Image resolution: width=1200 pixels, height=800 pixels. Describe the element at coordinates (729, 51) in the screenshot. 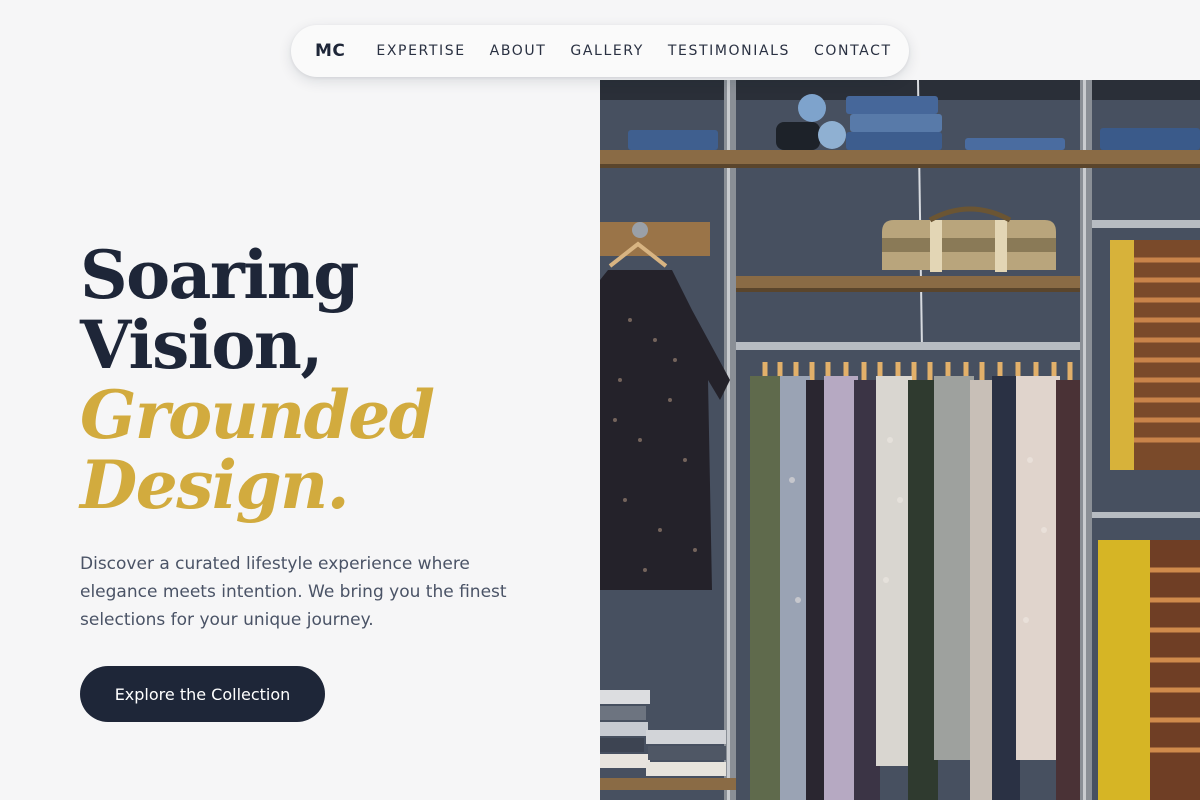

I see `nav-link-testimonials: TESTIMONIALS` at that location.